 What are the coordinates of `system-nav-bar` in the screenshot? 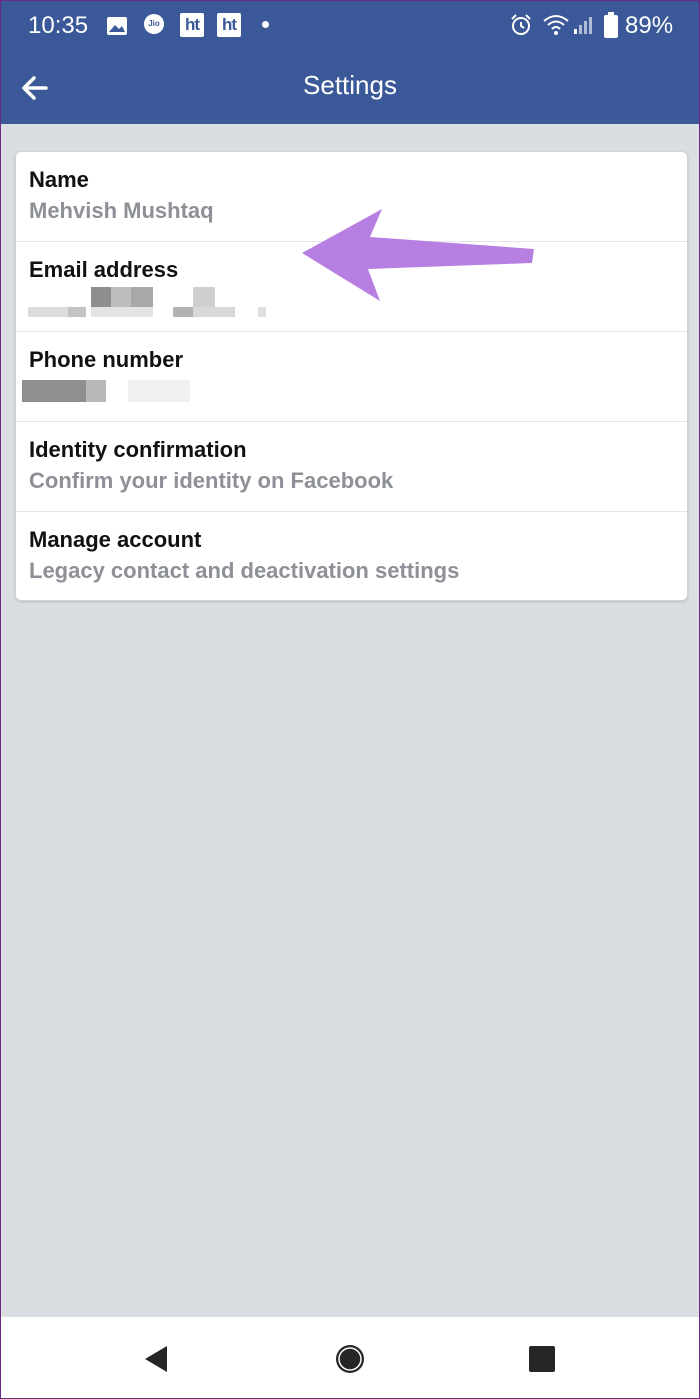 It's located at (350, 1358).